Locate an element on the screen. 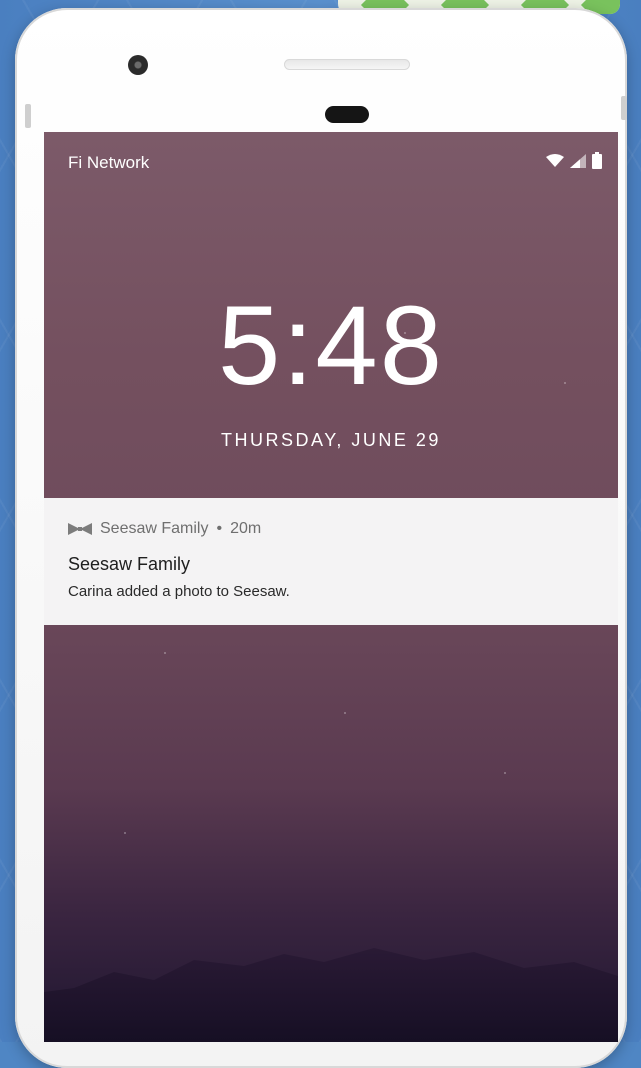 Image resolution: width=641 pixels, height=1068 pixels. earpiece-speaker is located at coordinates (347, 64).